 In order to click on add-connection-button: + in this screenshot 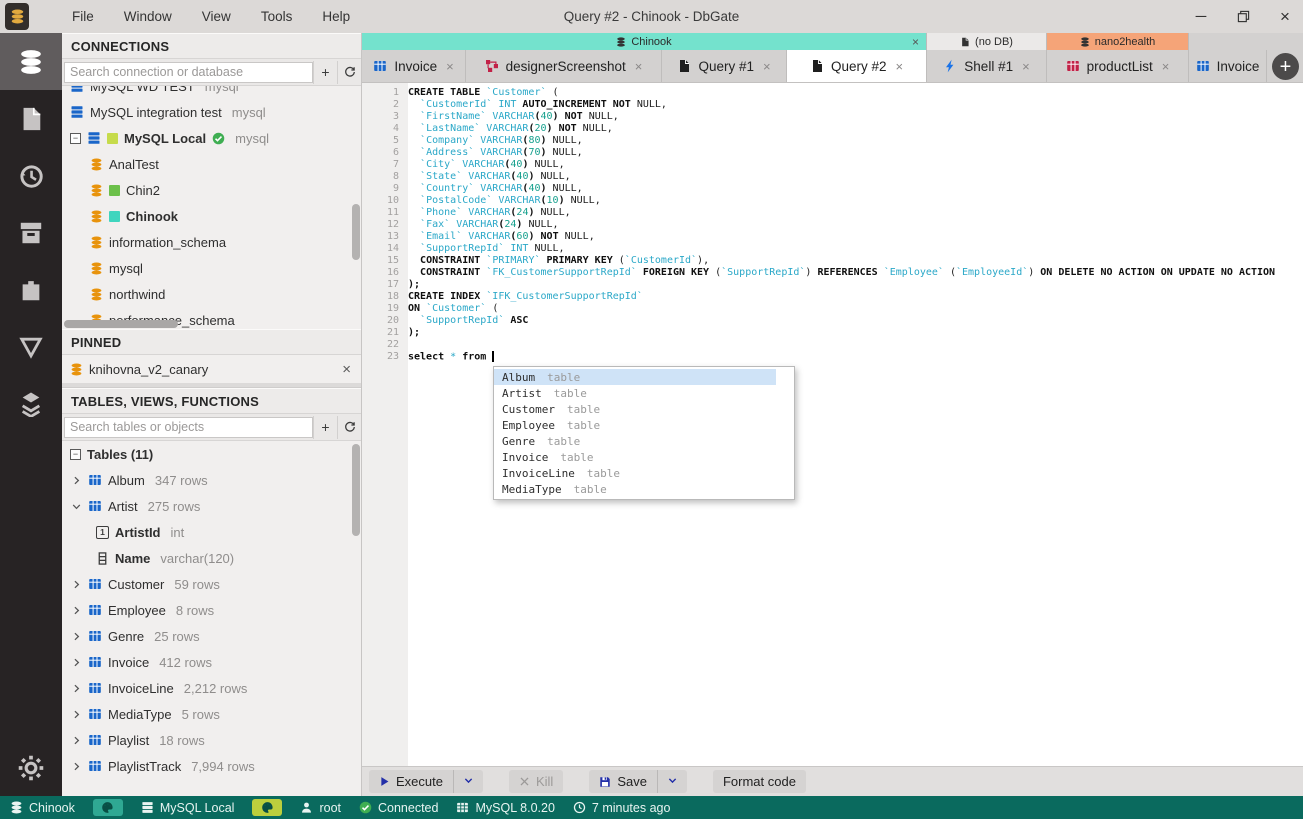, I will do `click(325, 72)`.